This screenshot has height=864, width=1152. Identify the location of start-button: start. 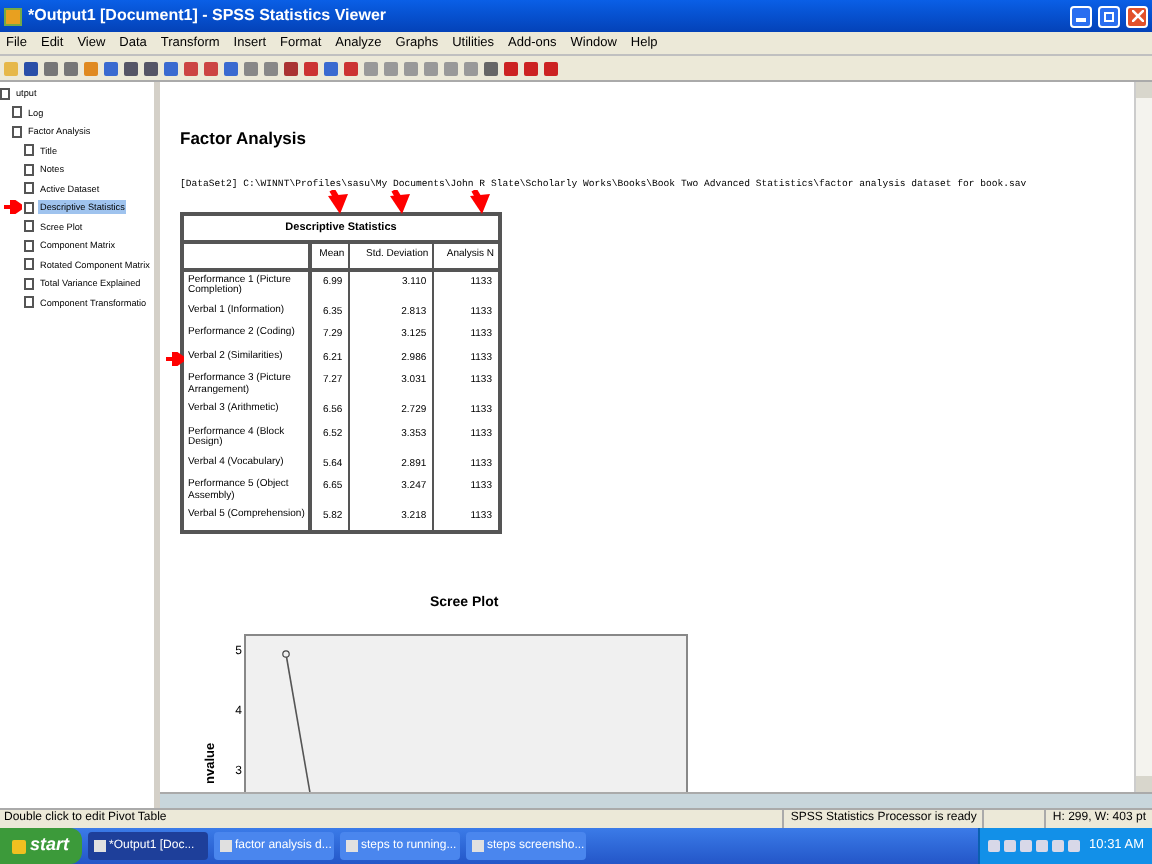
(41, 846).